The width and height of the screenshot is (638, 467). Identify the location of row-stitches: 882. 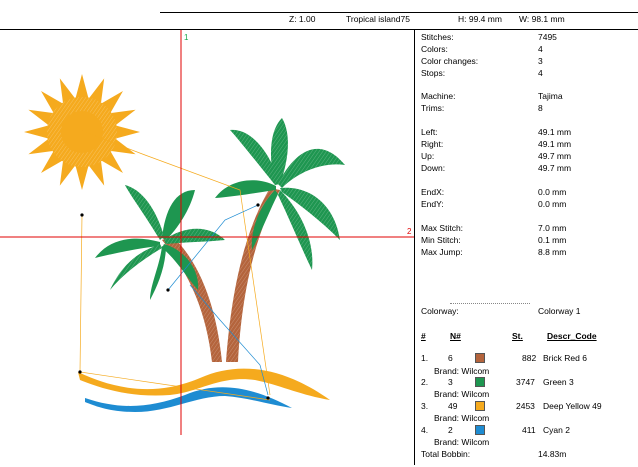
(529, 358).